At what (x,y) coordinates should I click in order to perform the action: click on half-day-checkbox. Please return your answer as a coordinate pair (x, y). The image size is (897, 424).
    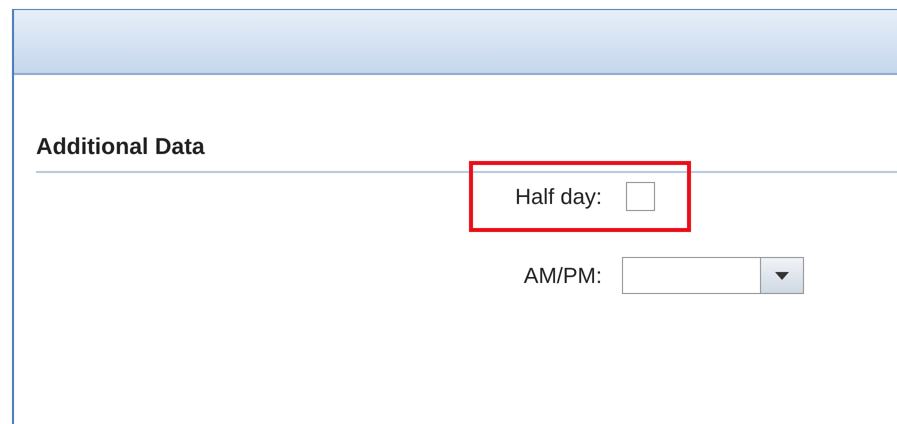
    Looking at the image, I should click on (640, 196).